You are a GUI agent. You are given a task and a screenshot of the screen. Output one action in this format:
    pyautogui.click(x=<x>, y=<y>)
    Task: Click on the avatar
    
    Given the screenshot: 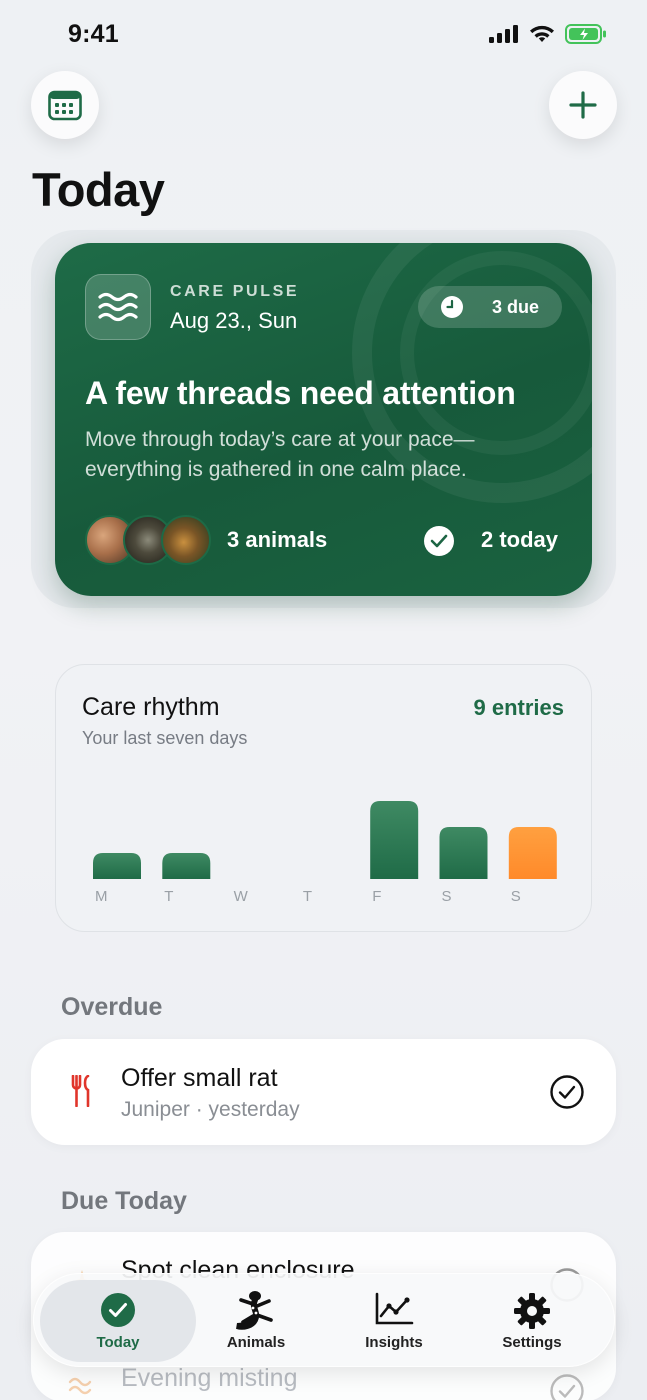 What is the action you would take?
    pyautogui.click(x=186, y=540)
    